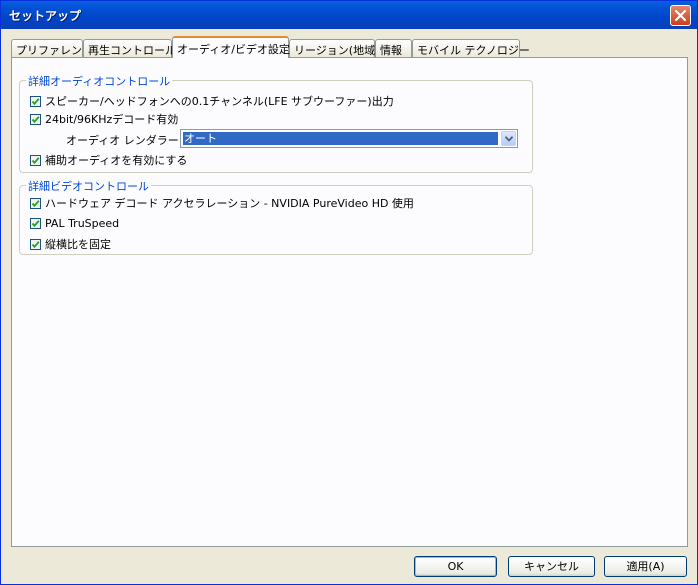 The height and width of the screenshot is (585, 698). I want to click on tab-label: 情報, so click(391, 50).